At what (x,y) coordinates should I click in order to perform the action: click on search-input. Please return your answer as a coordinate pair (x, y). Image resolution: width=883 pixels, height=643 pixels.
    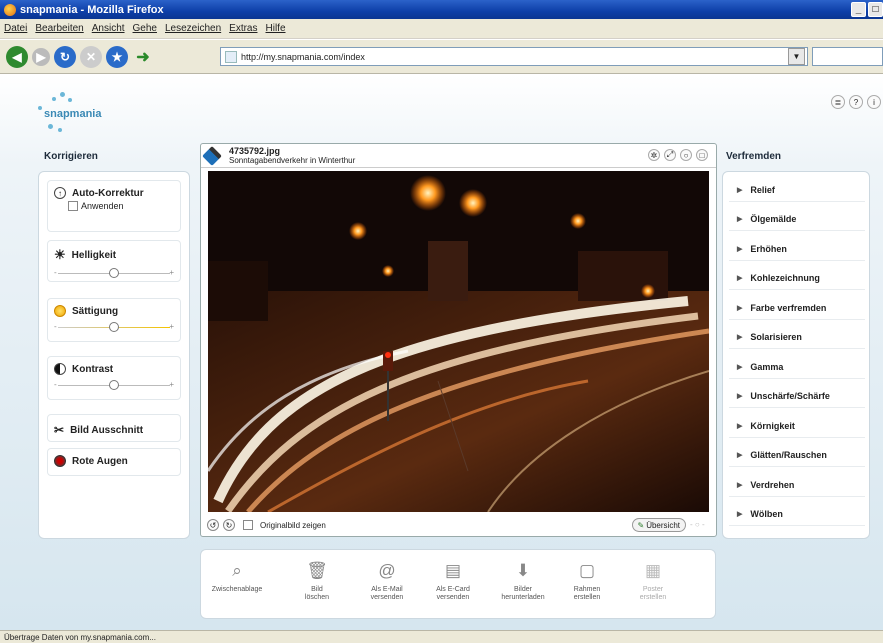
    Looking at the image, I should click on (847, 56).